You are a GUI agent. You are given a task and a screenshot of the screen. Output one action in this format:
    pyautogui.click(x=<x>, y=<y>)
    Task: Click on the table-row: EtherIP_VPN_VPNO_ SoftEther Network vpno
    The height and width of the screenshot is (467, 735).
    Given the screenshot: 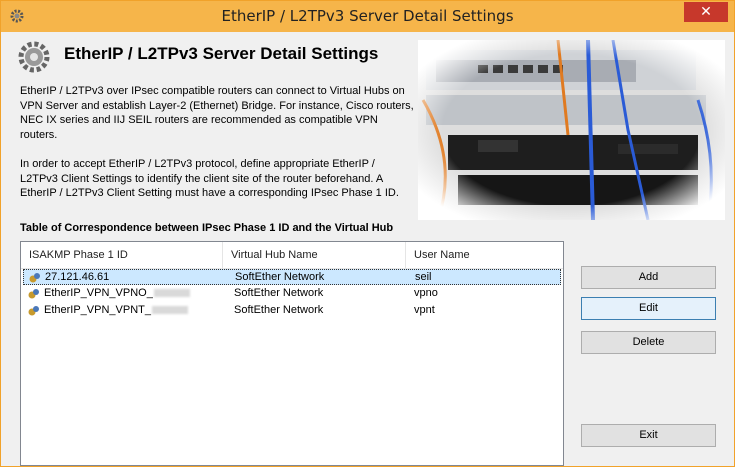 What is the action you would take?
    pyautogui.click(x=292, y=294)
    